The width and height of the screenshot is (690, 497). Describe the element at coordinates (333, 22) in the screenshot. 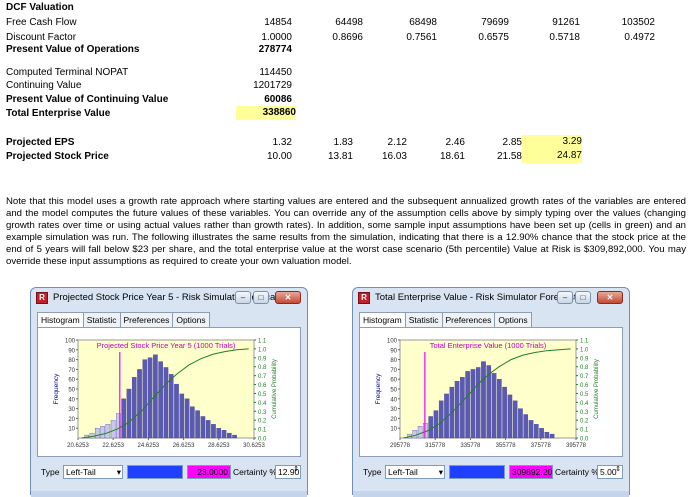

I see `fcf-cell: 64498` at that location.